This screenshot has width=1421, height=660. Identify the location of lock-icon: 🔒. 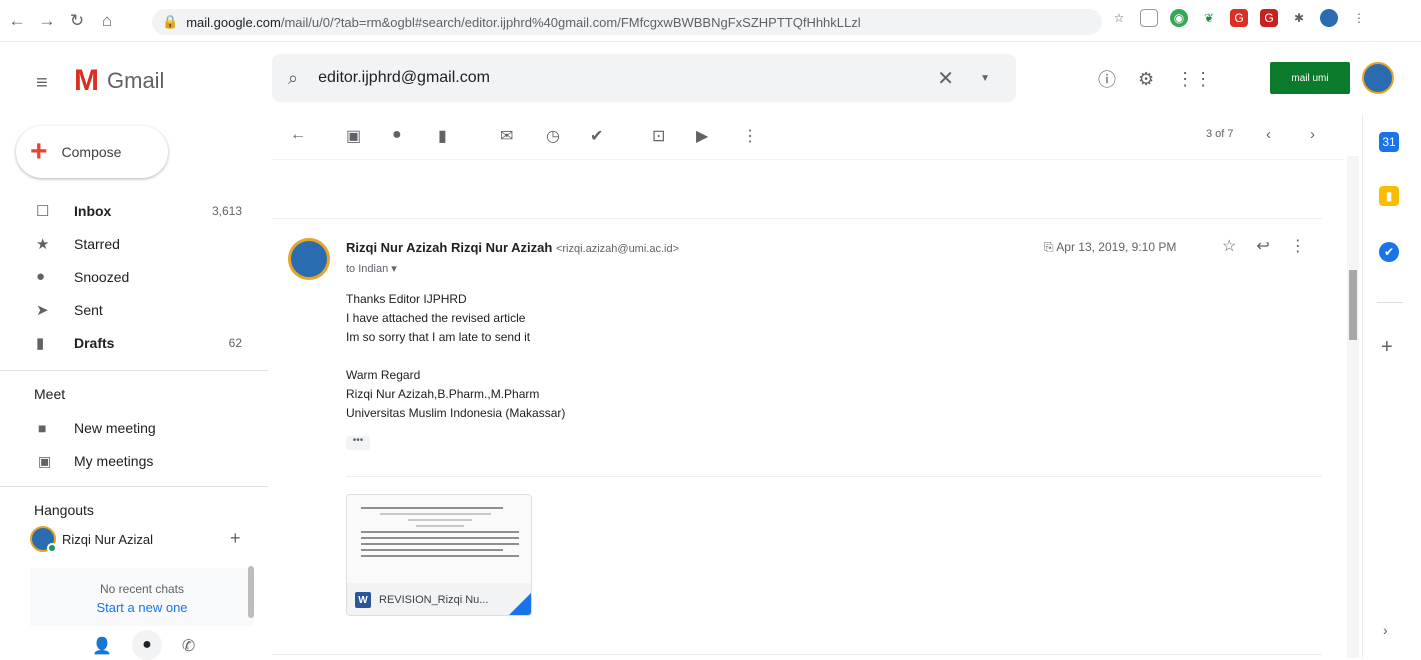
(170, 21).